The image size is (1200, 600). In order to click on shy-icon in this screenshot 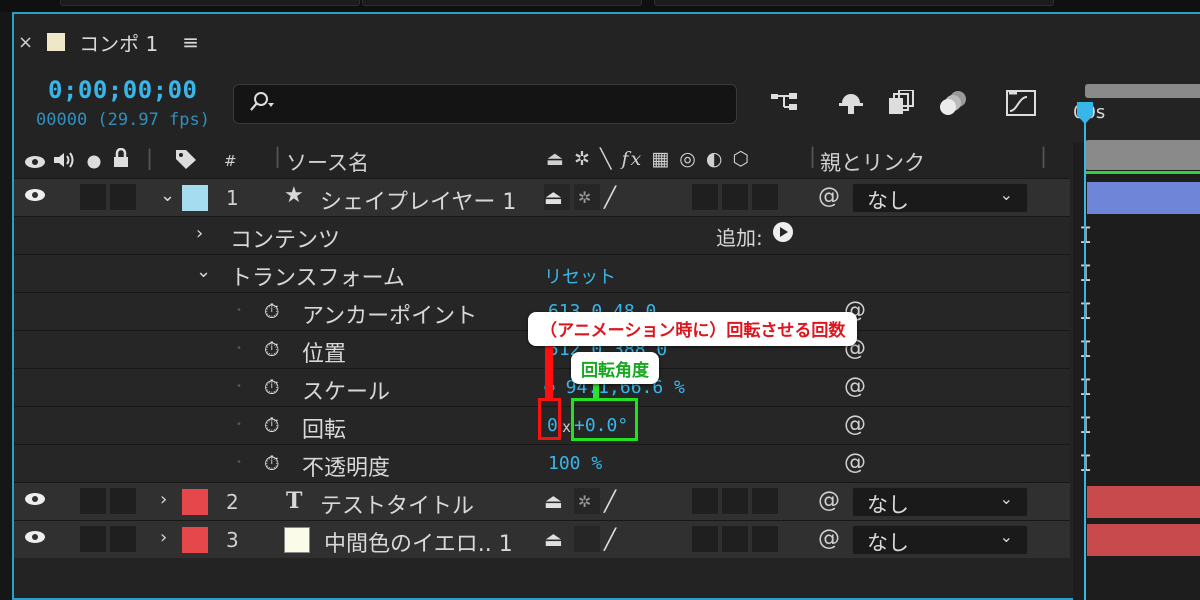, I will do `click(851, 103)`.